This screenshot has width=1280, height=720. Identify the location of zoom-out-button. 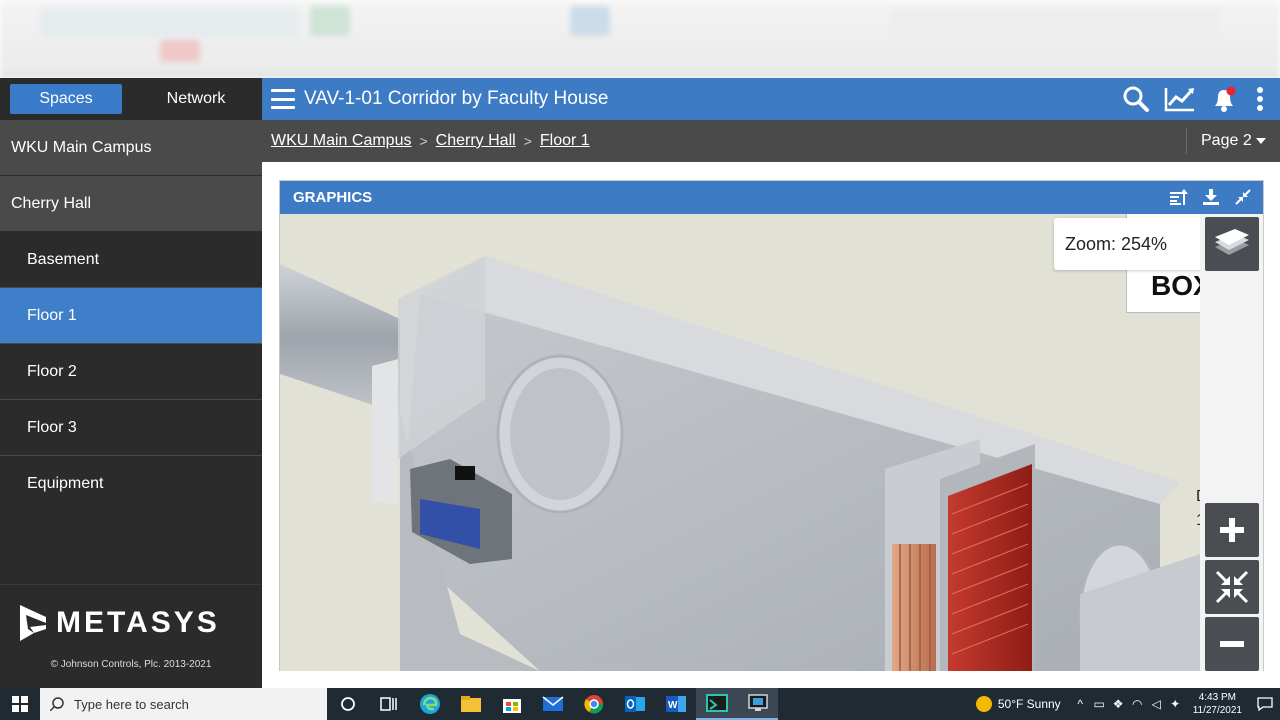
(1232, 644).